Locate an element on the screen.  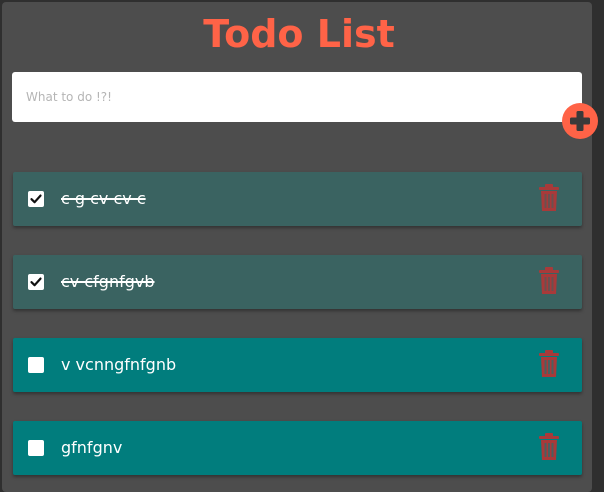
todo-text: cv cfgnfgvb is located at coordinates (108, 281).